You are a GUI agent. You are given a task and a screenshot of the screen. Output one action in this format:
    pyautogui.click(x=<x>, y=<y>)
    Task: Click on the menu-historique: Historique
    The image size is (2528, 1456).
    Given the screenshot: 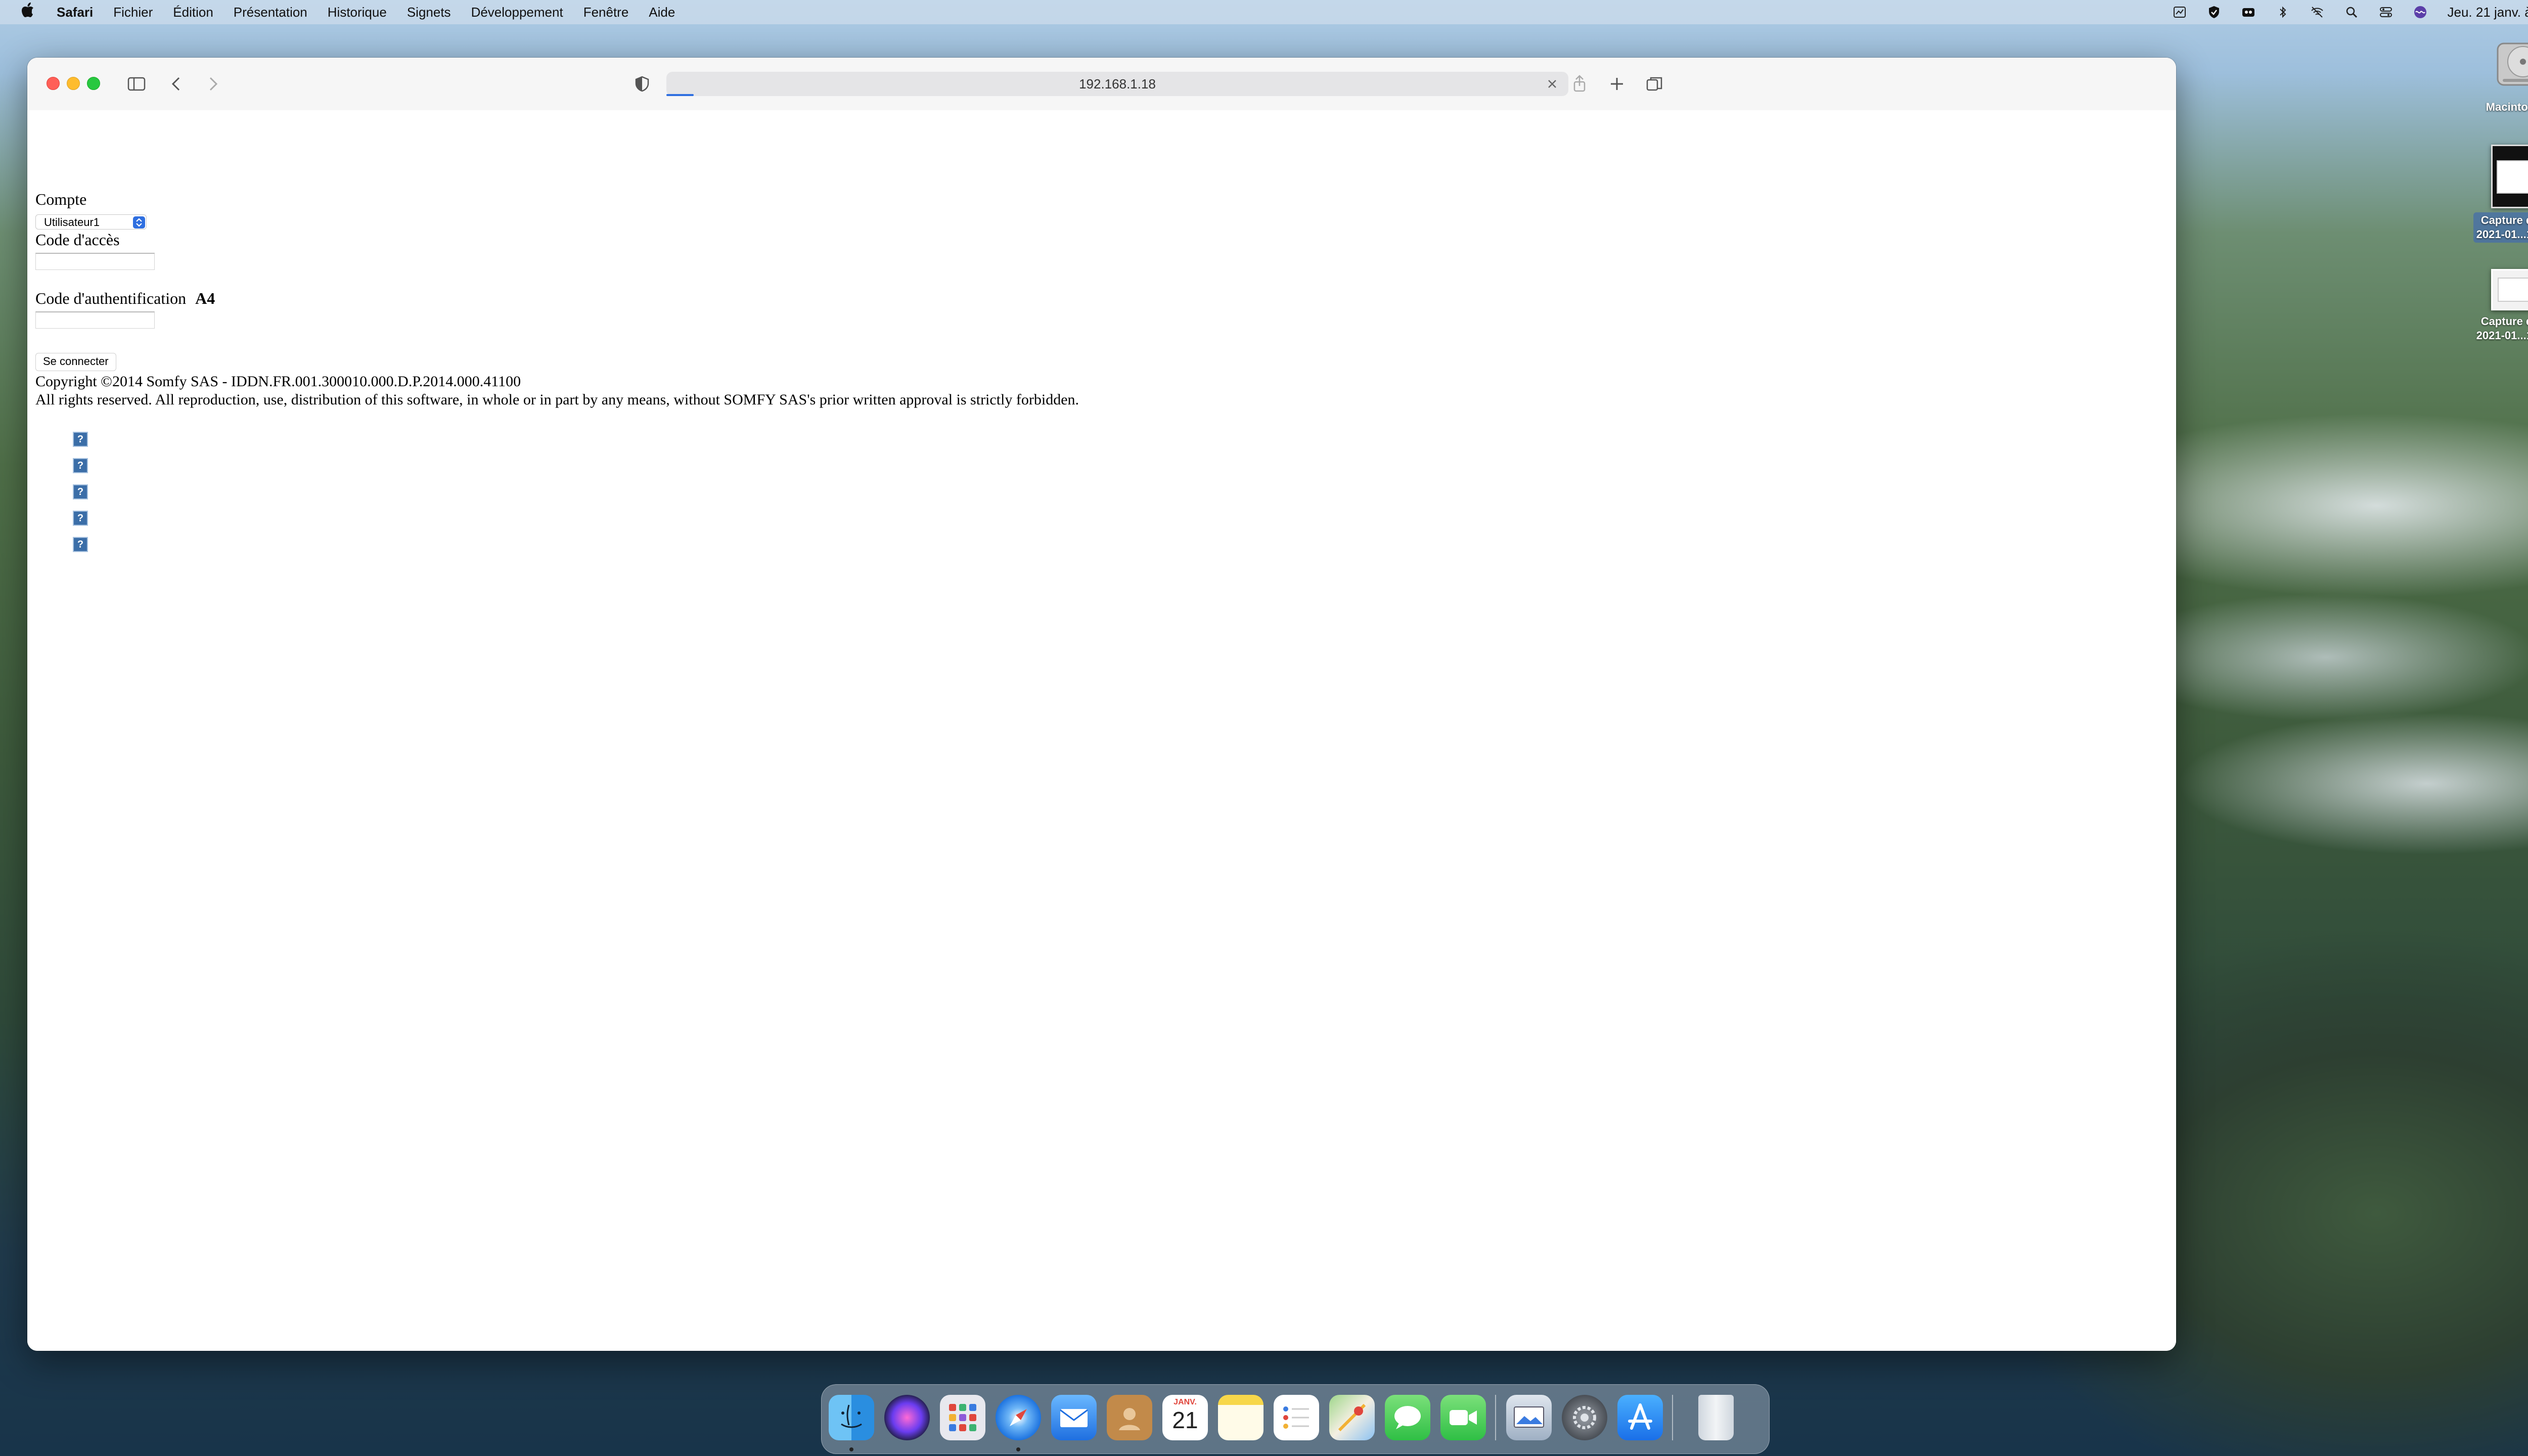 What is the action you would take?
    pyautogui.click(x=358, y=12)
    